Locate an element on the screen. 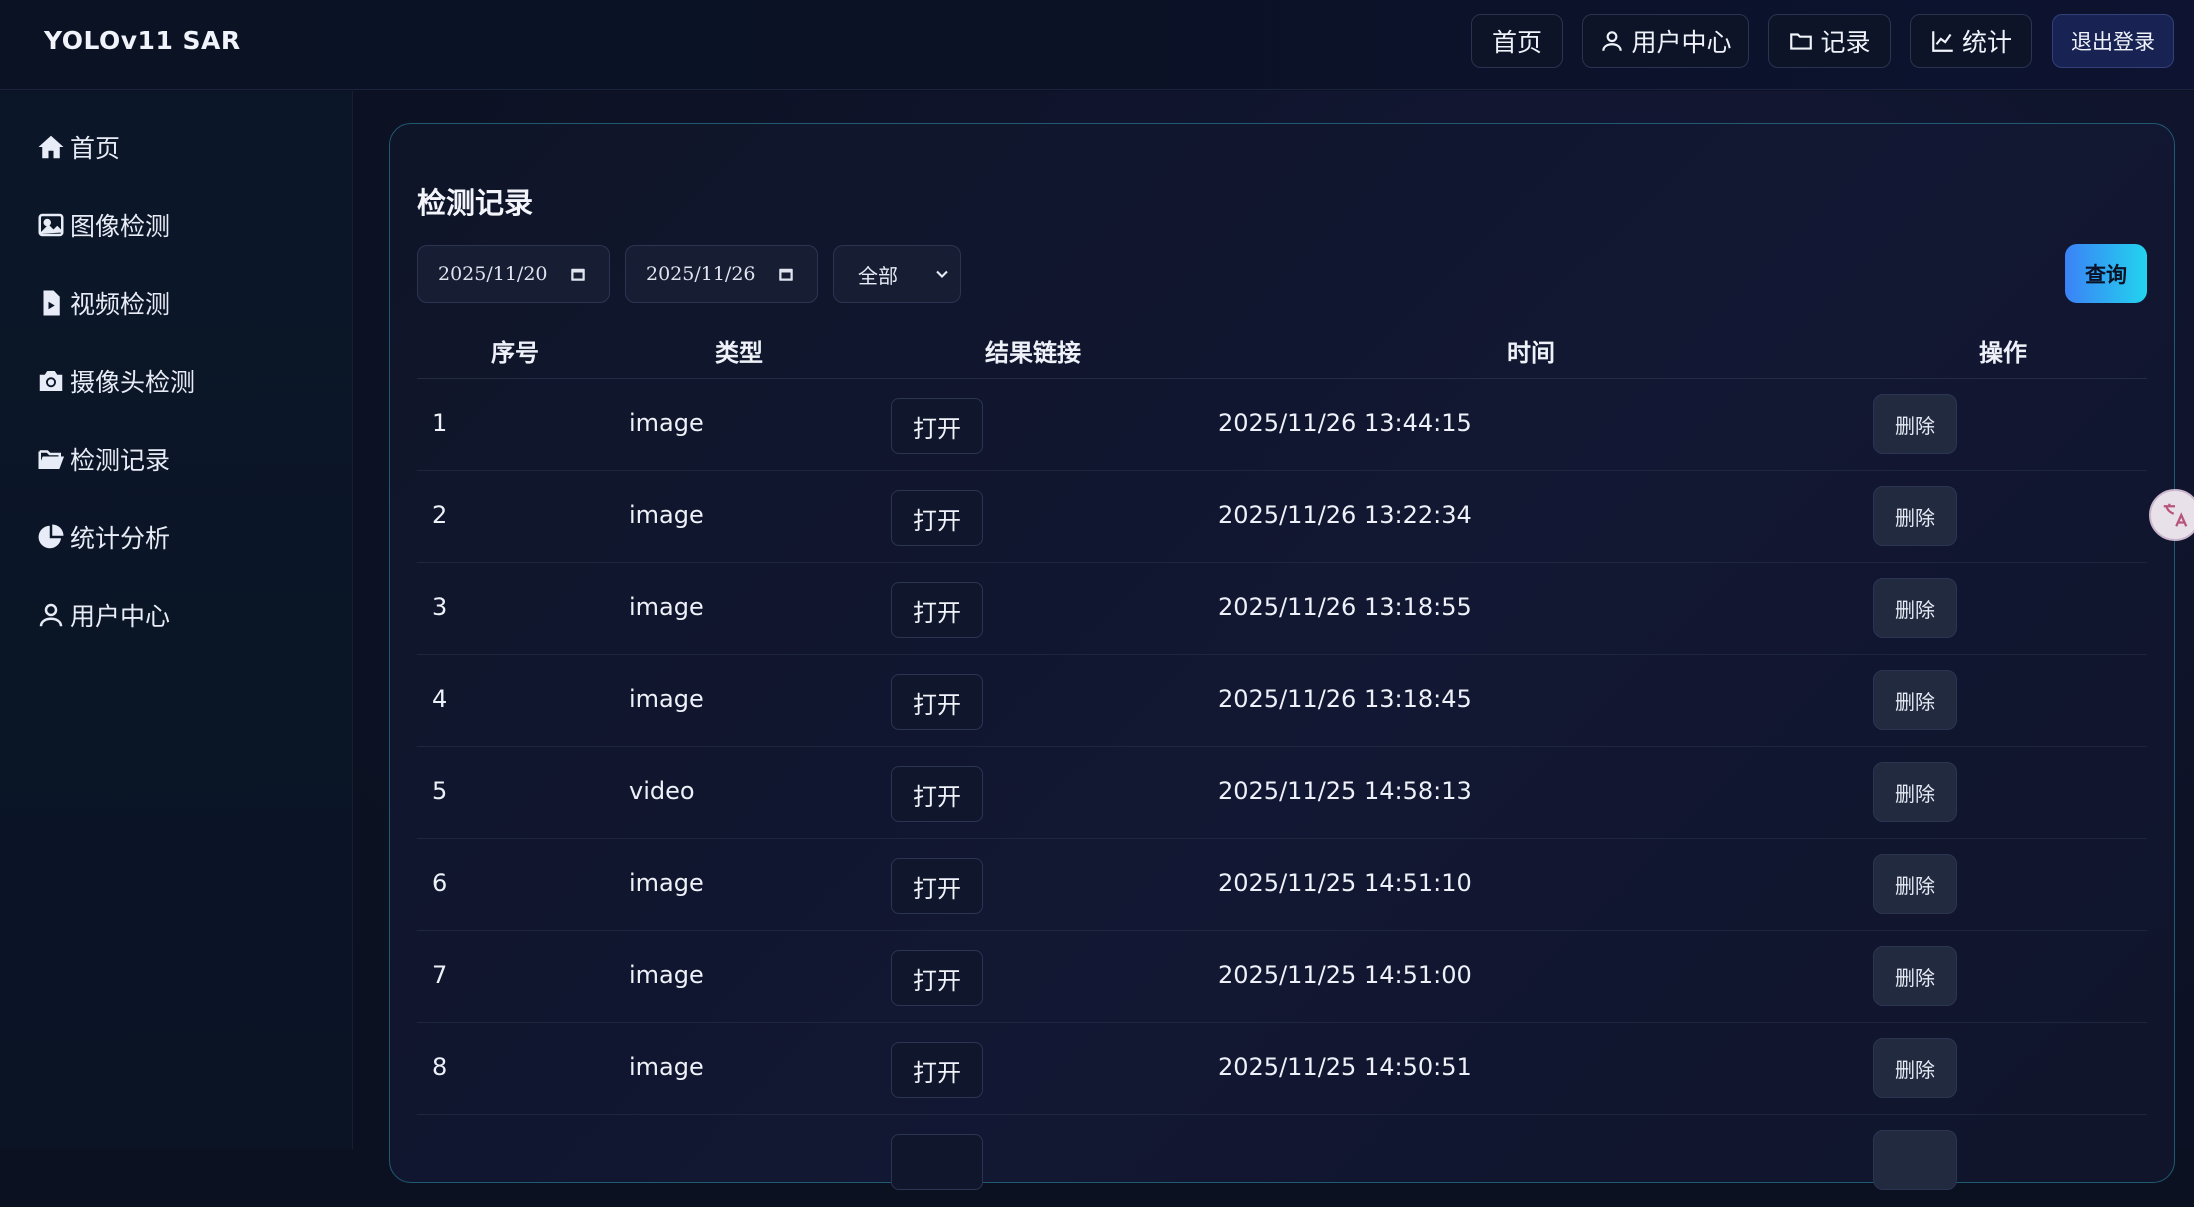 This screenshot has width=2194, height=1207. table-row: 2 image 打开 2025/11/26 13:22:34 删除 is located at coordinates (1282, 517).